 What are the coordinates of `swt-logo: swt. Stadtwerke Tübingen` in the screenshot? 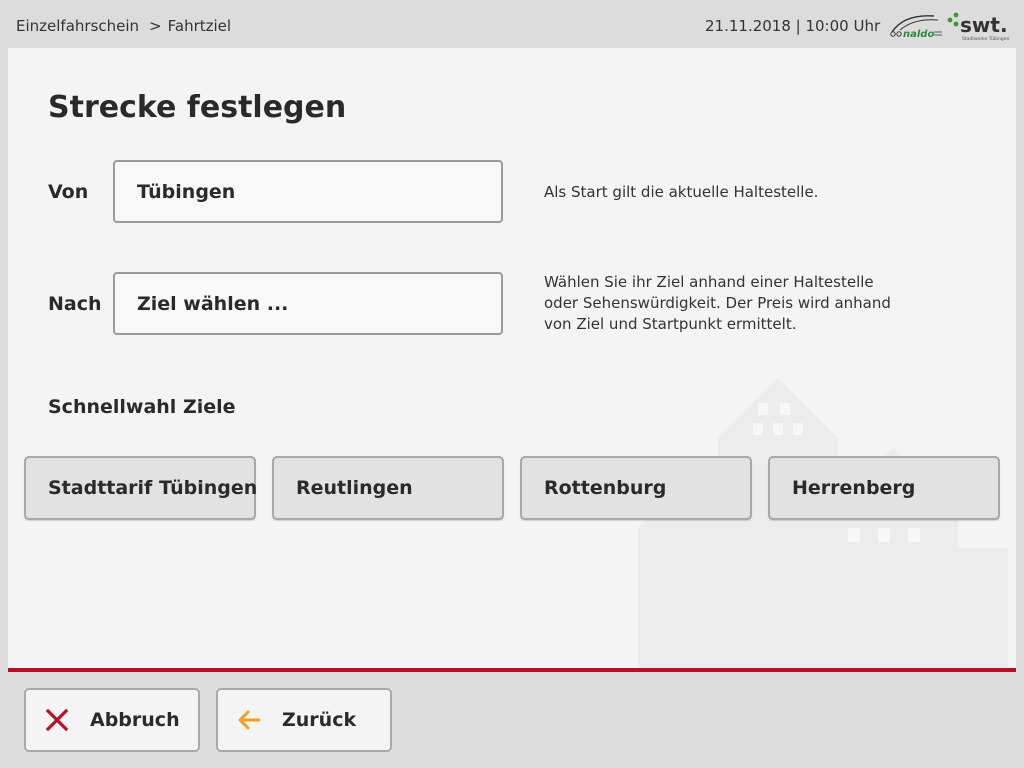 It's located at (978, 27).